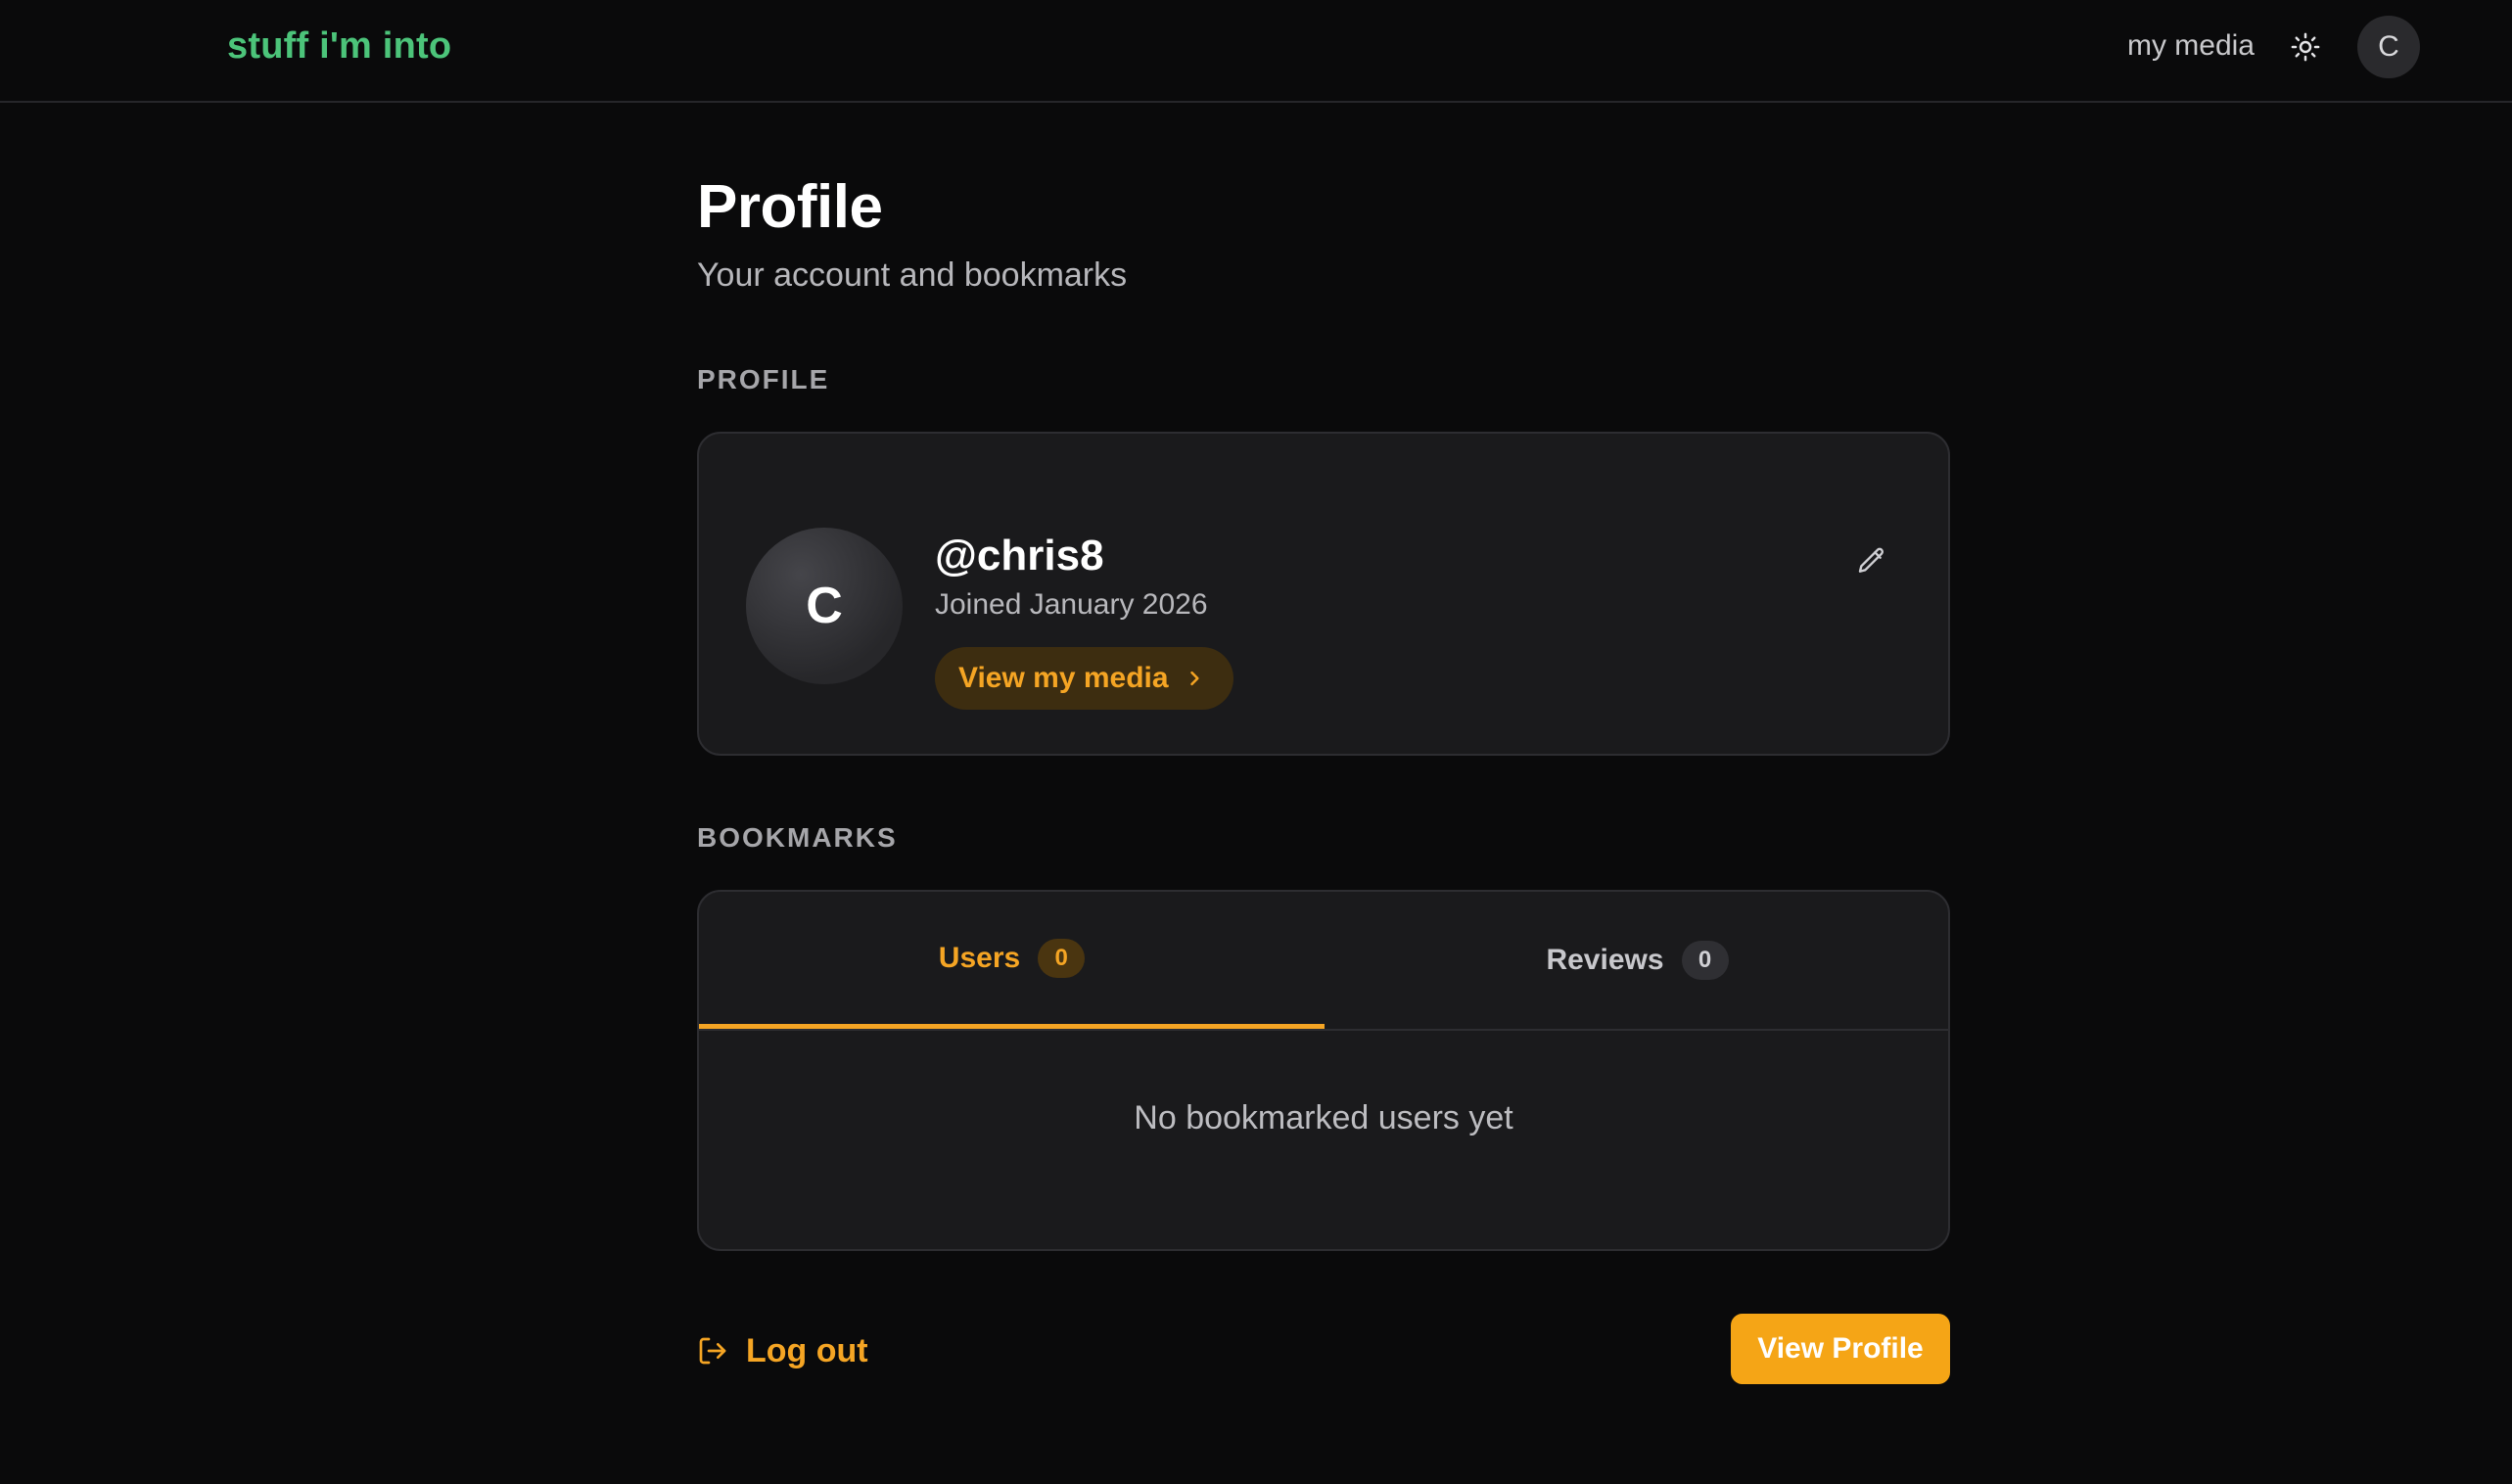 Image resolution: width=2512 pixels, height=1484 pixels. I want to click on user-avatar-button: C, so click(2388, 47).